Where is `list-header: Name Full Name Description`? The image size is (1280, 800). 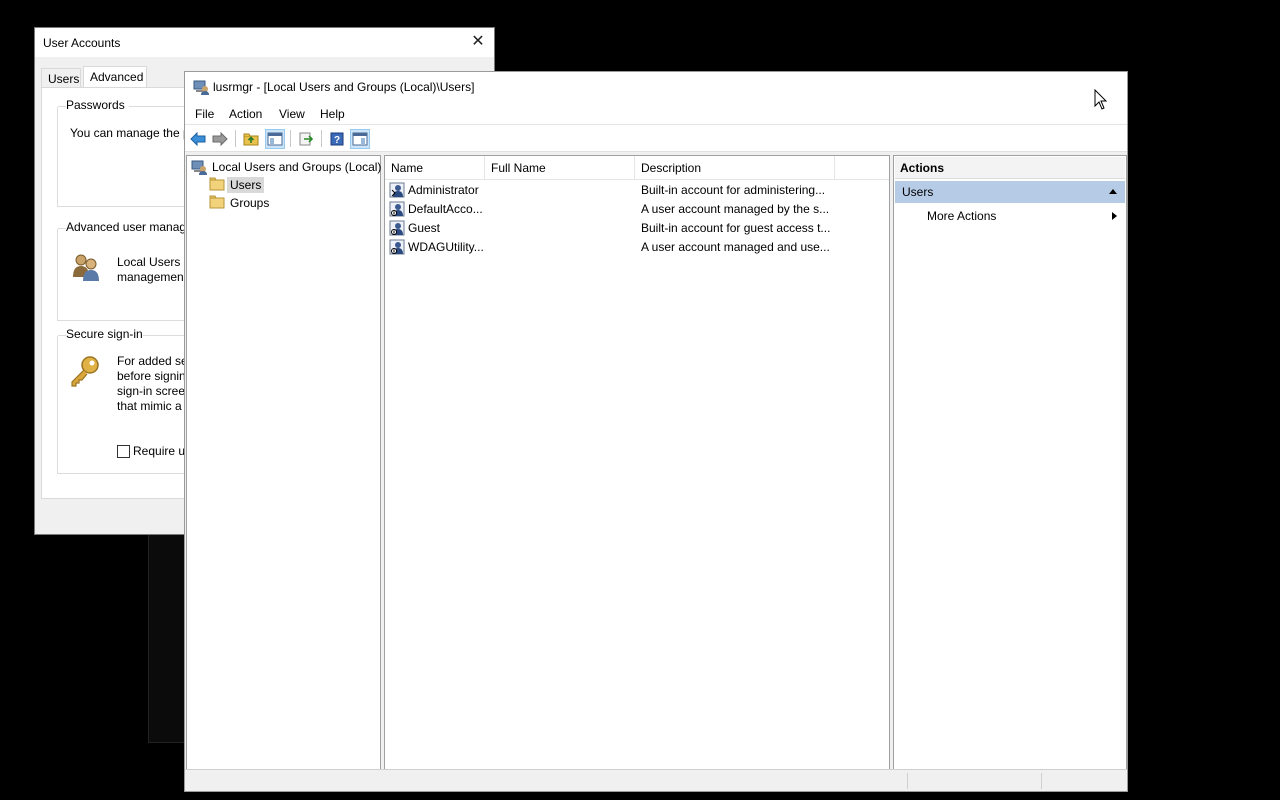
list-header: Name Full Name Description is located at coordinates (637, 168).